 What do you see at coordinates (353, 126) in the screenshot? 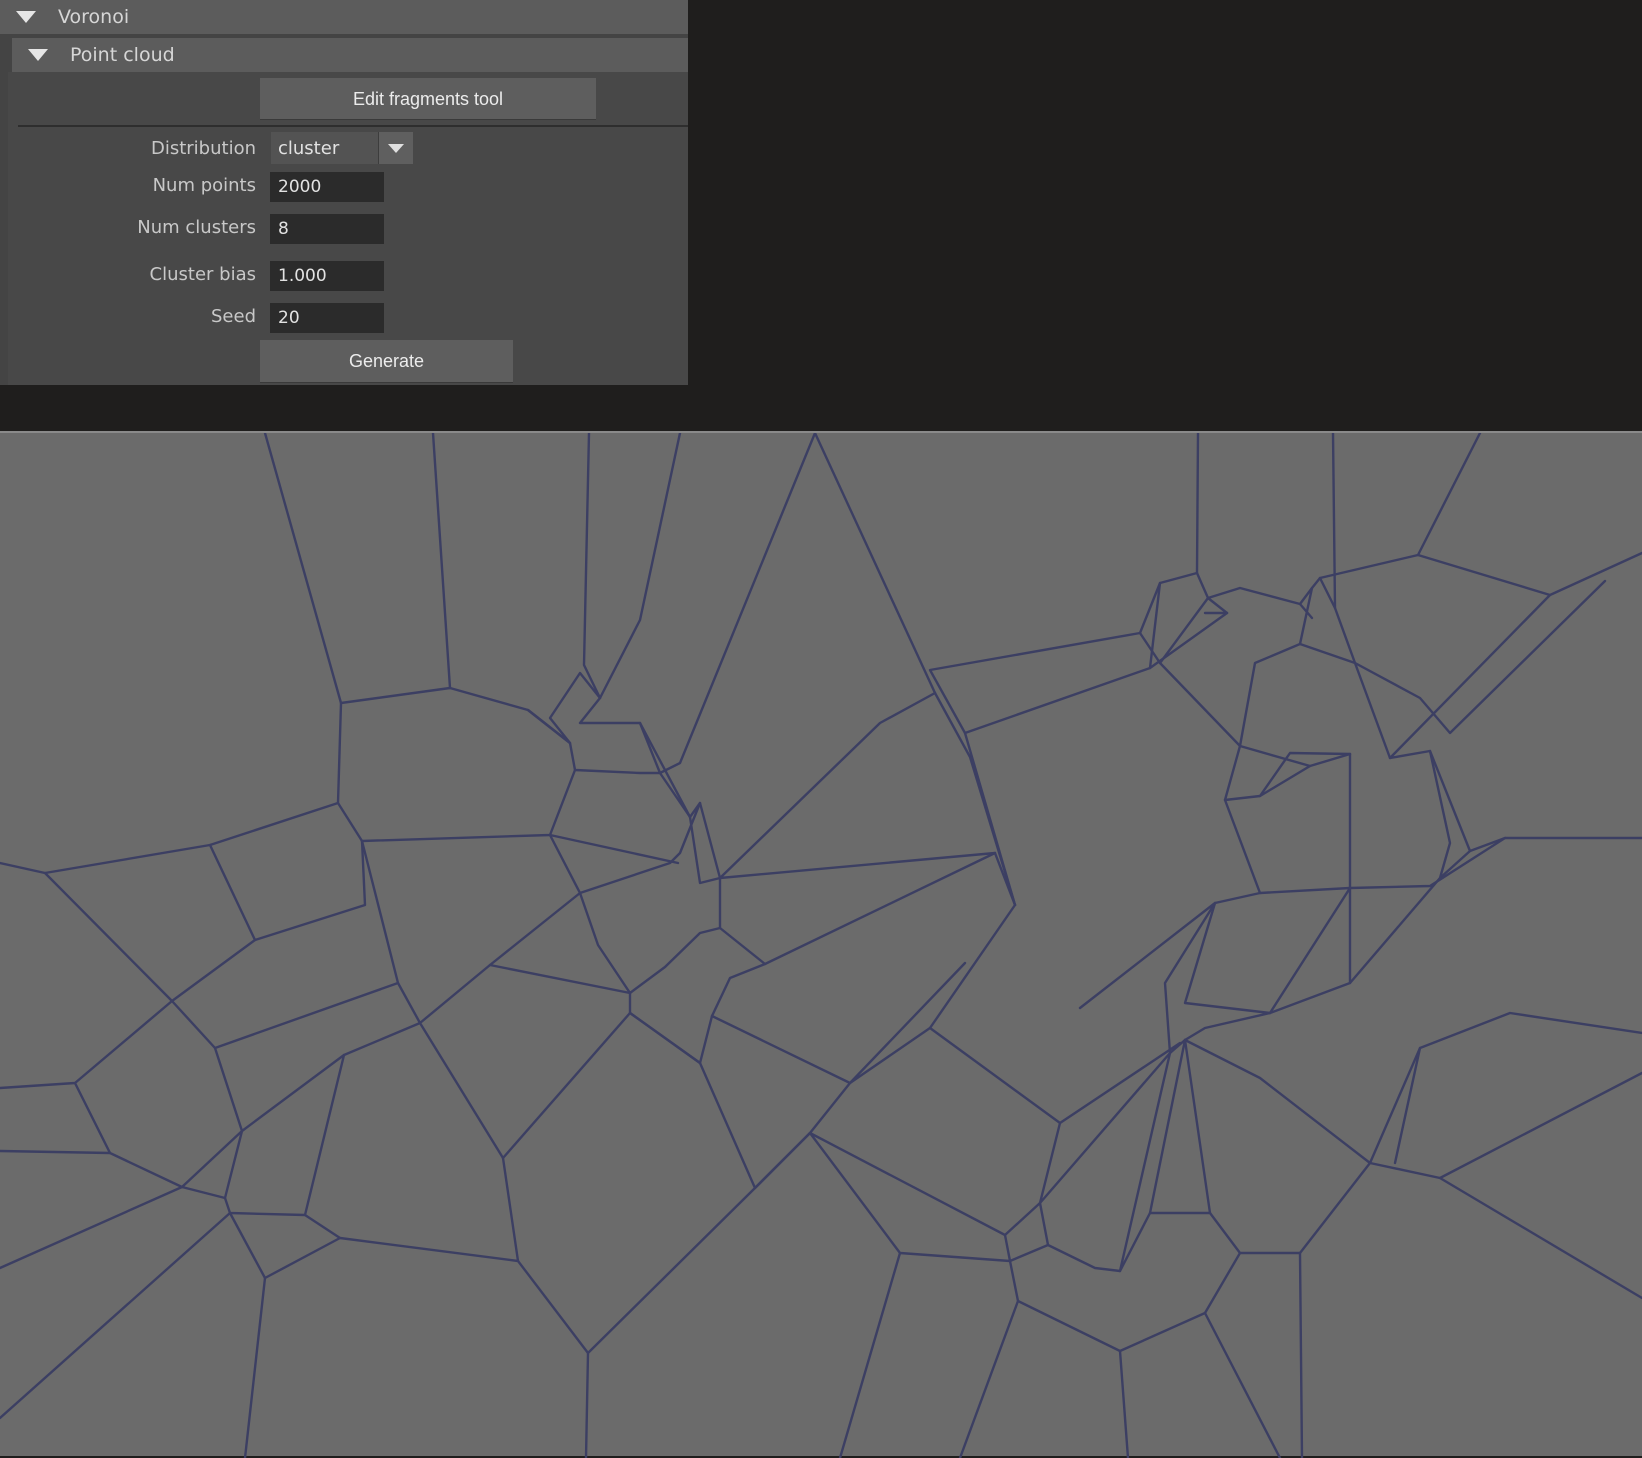
I see `separator` at bounding box center [353, 126].